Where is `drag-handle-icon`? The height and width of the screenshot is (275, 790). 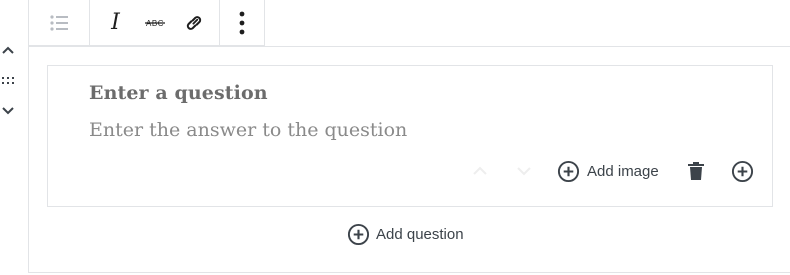
drag-handle-icon is located at coordinates (8, 80).